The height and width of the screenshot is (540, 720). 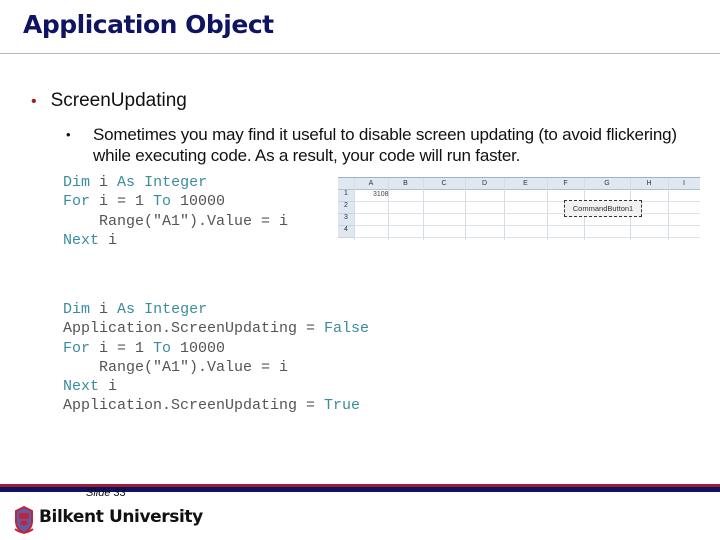 What do you see at coordinates (121, 517) in the screenshot?
I see `institution-name: Bilkent University` at bounding box center [121, 517].